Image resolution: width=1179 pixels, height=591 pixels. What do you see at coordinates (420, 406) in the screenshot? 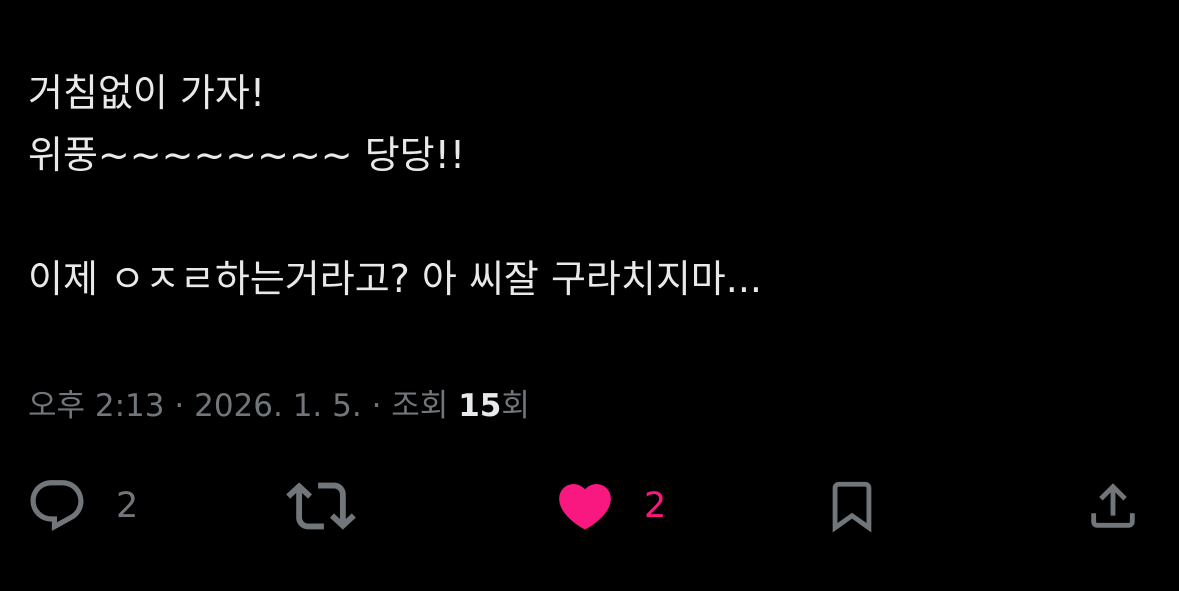
I see `views-label: 조회` at bounding box center [420, 406].